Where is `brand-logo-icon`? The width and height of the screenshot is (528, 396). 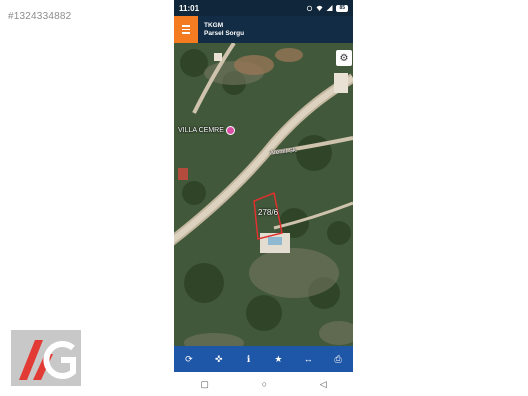
brand-logo-icon is located at coordinates (47, 360).